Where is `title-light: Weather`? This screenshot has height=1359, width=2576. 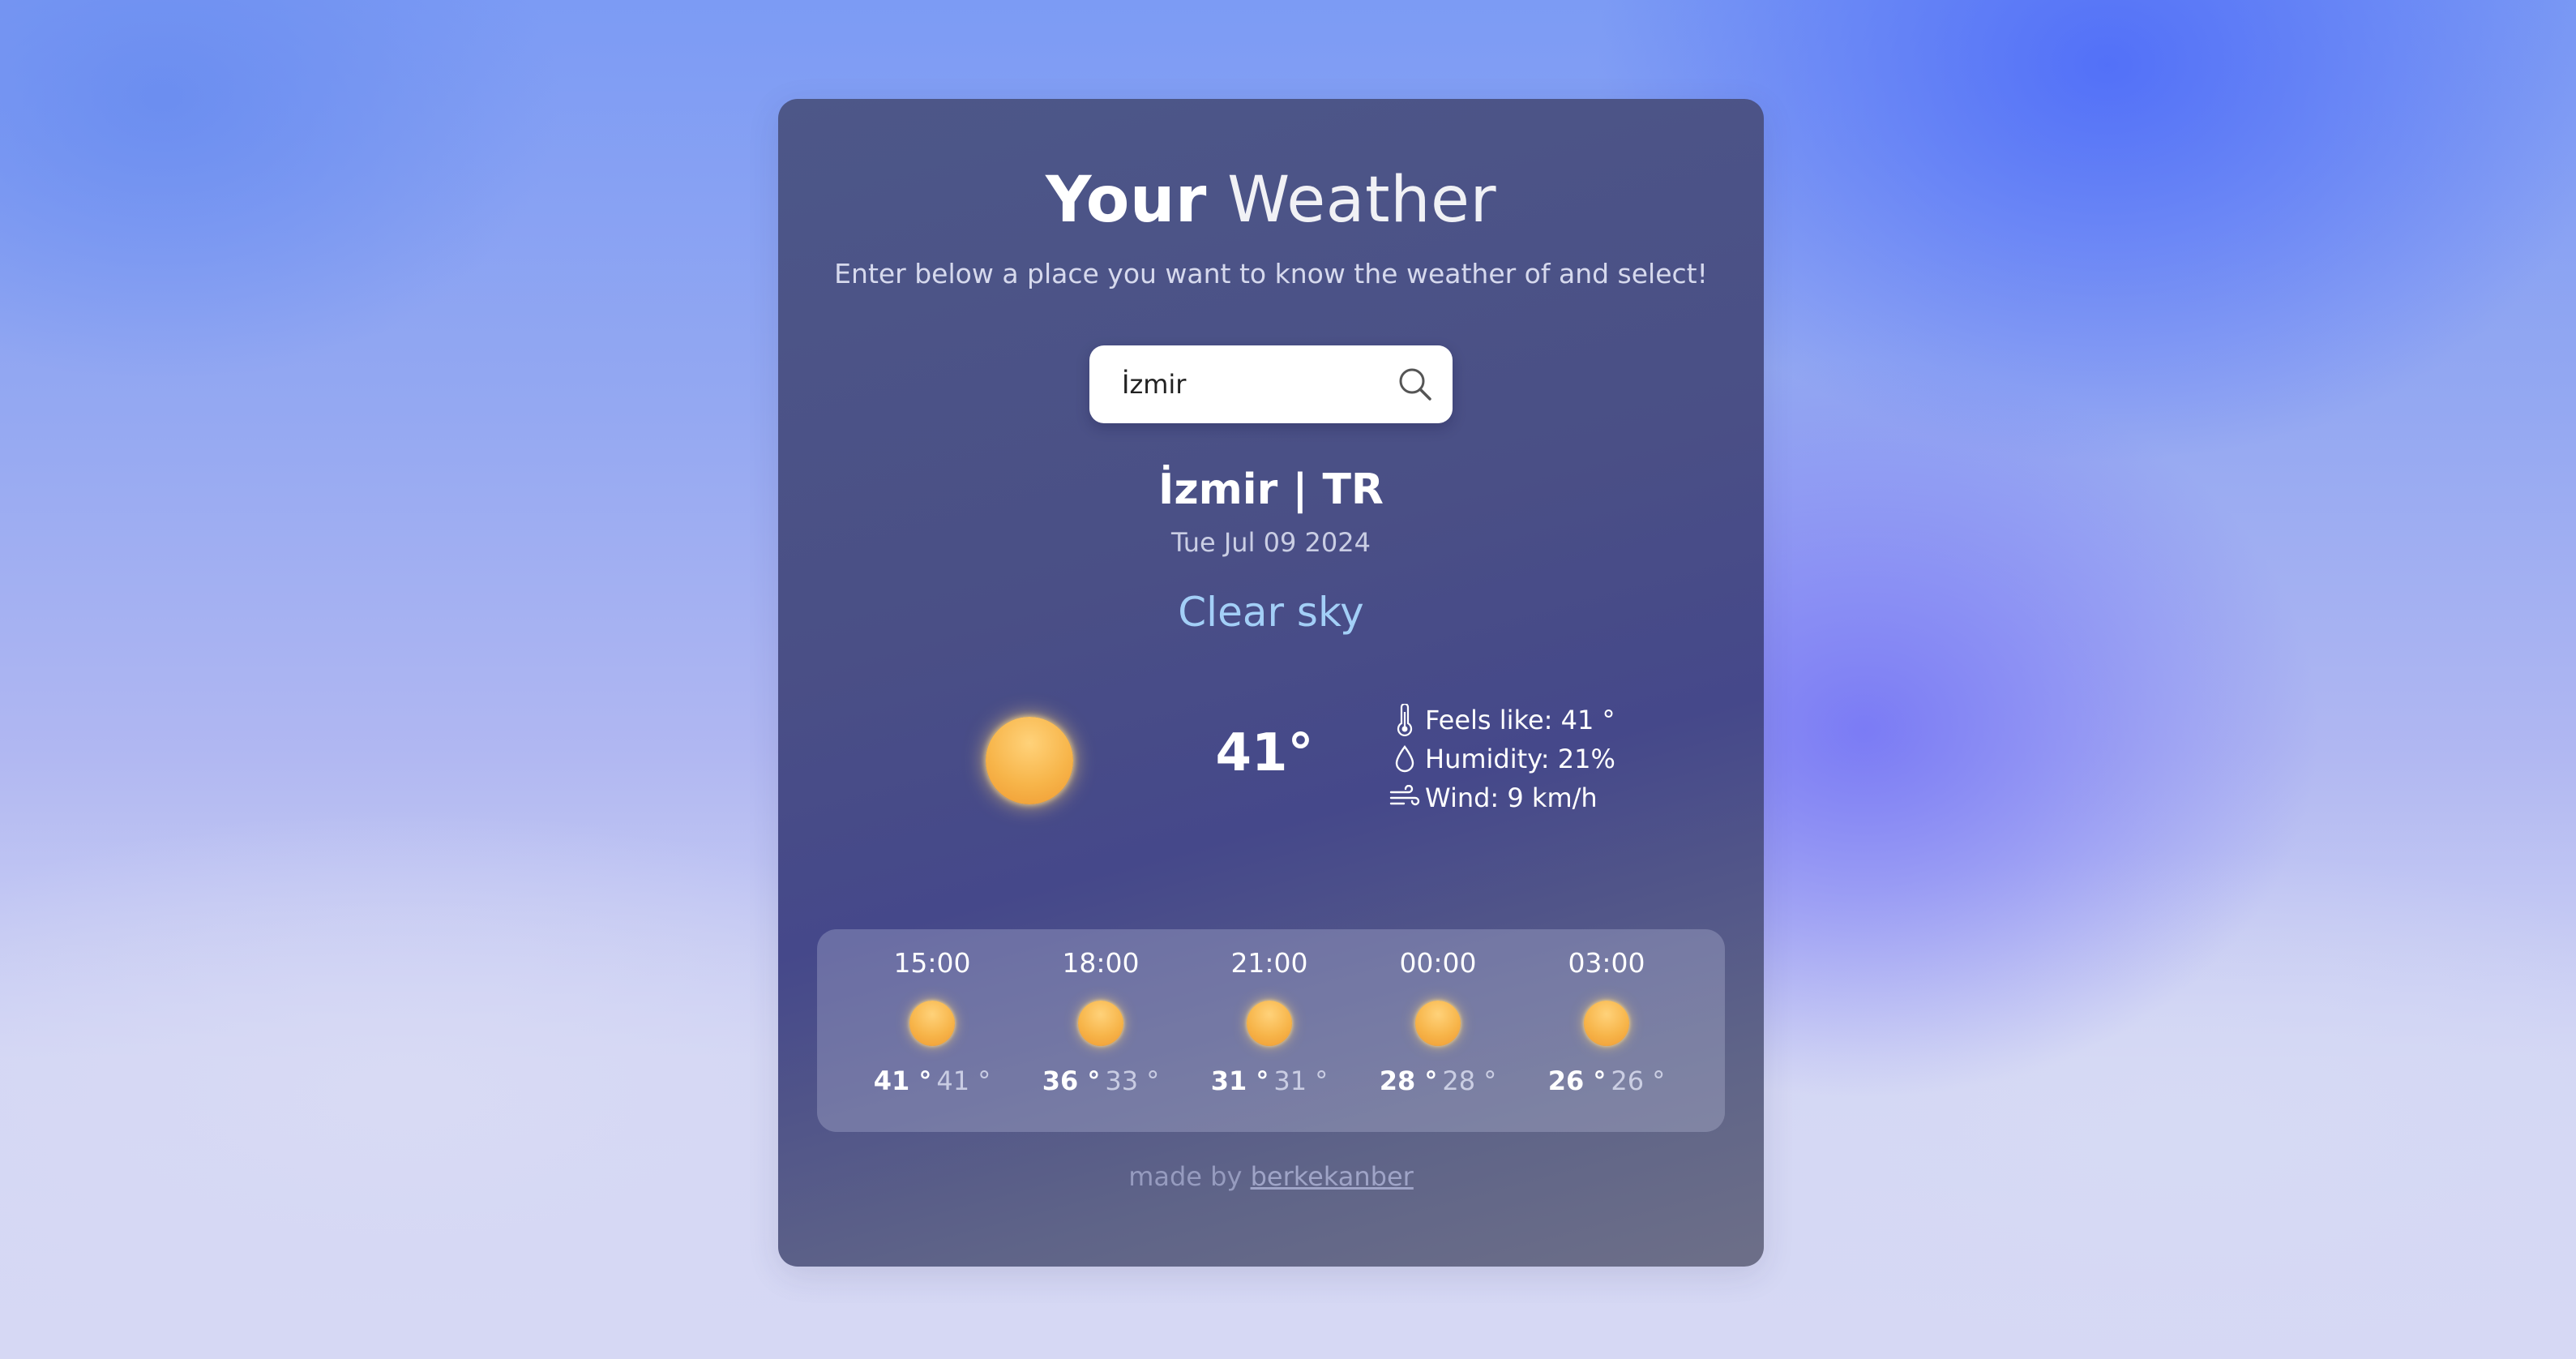 title-light: Weather is located at coordinates (1362, 200).